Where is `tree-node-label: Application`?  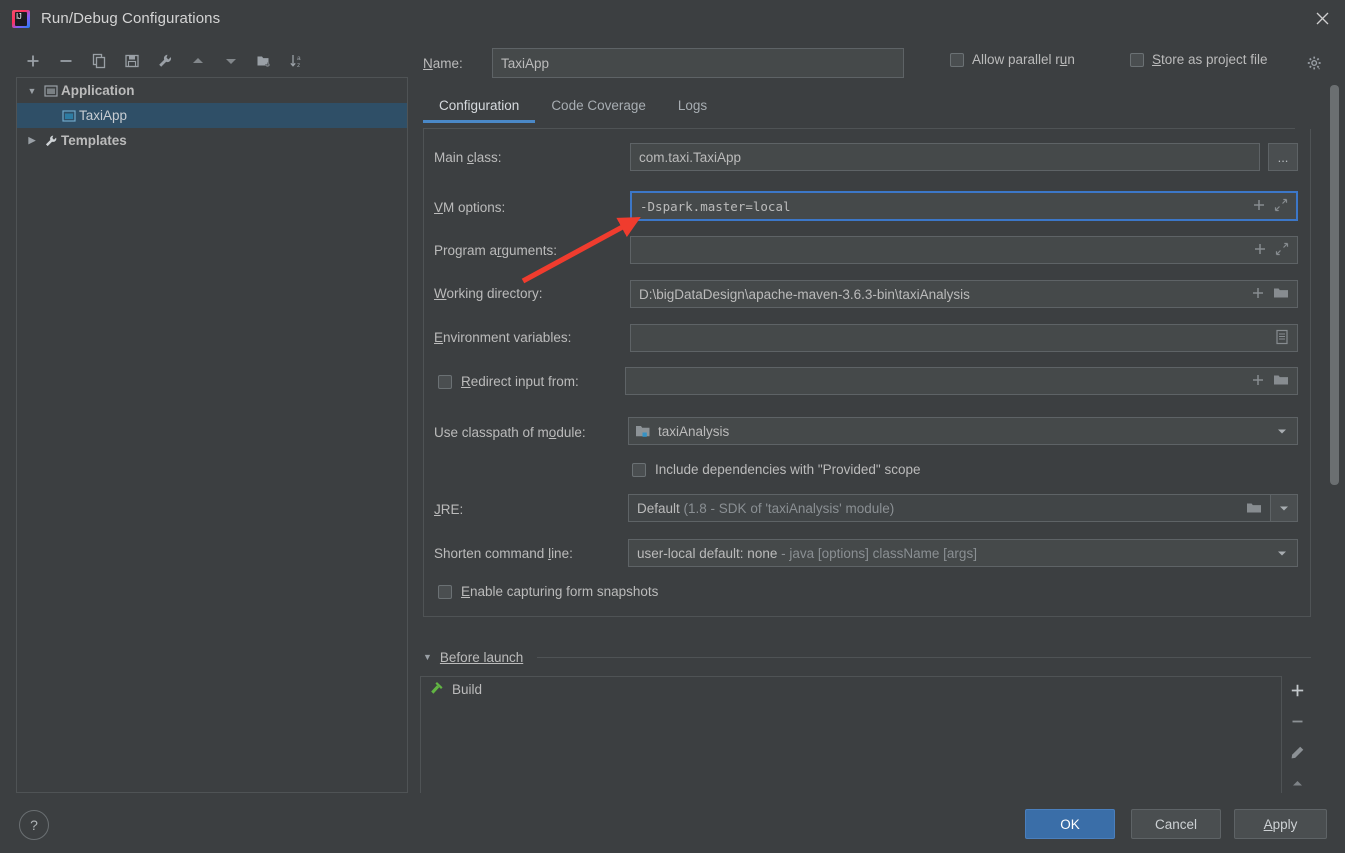 tree-node-label: Application is located at coordinates (98, 90).